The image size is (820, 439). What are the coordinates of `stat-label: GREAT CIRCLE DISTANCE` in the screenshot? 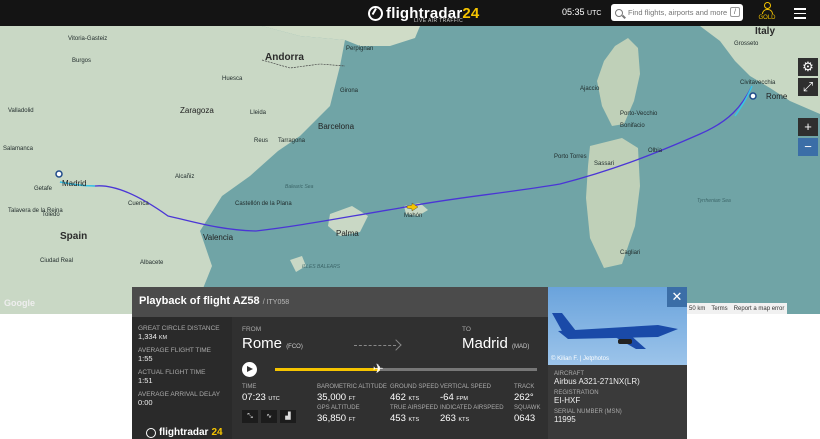 It's located at (179, 328).